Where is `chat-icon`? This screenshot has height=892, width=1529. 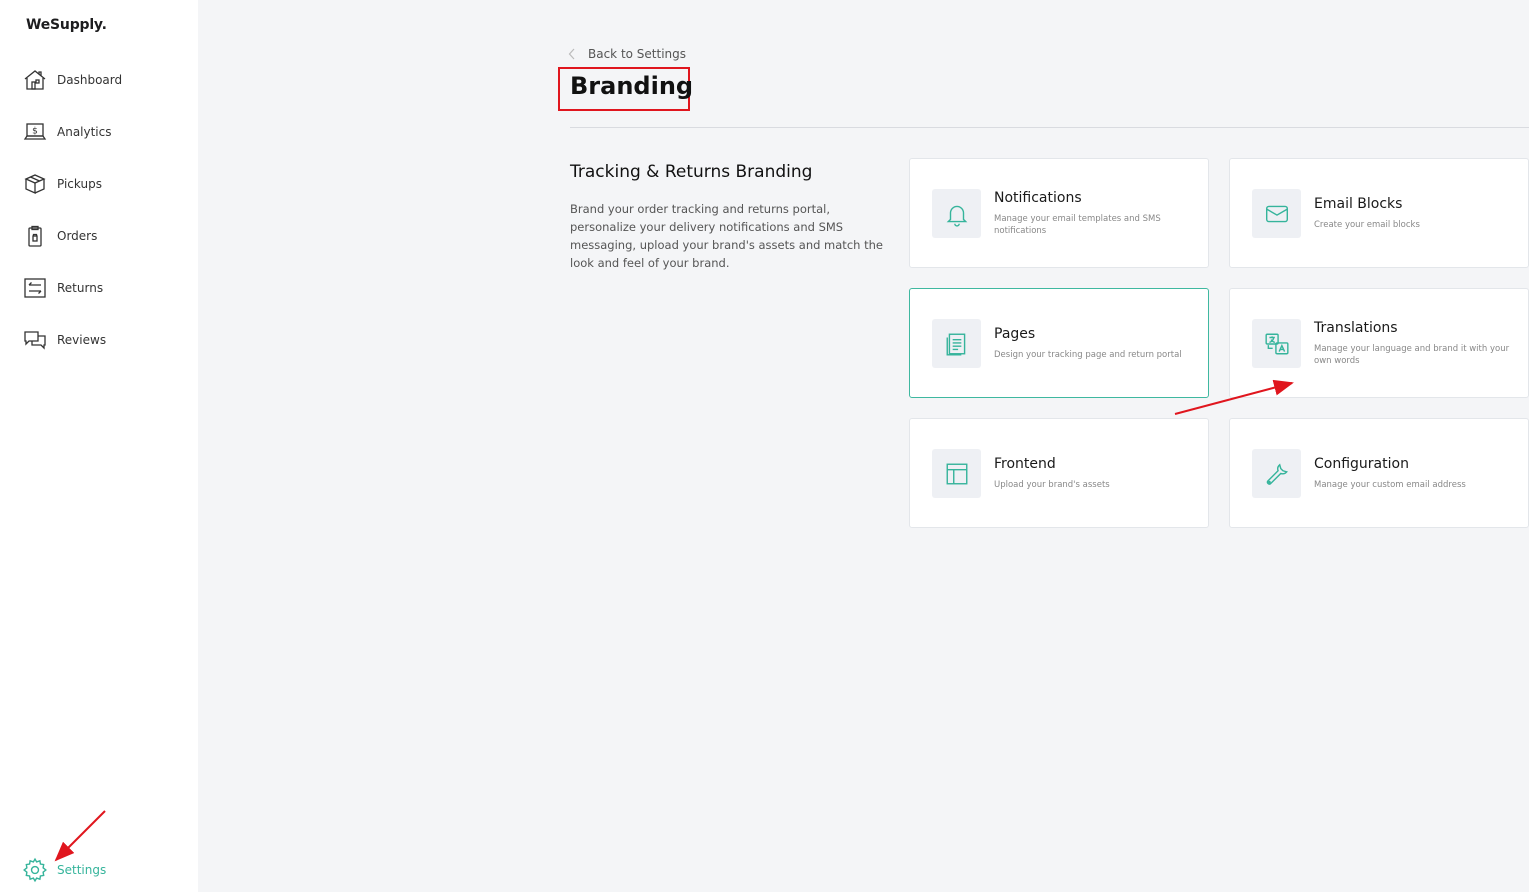
chat-icon is located at coordinates (35, 340).